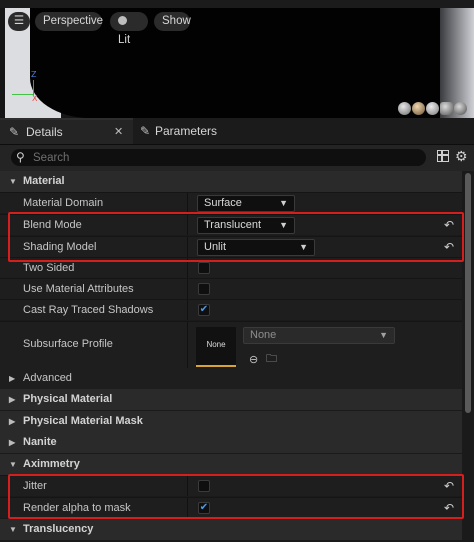 This screenshot has width=474, height=542. I want to click on browse-asset-icon: 🗀, so click(271, 359).